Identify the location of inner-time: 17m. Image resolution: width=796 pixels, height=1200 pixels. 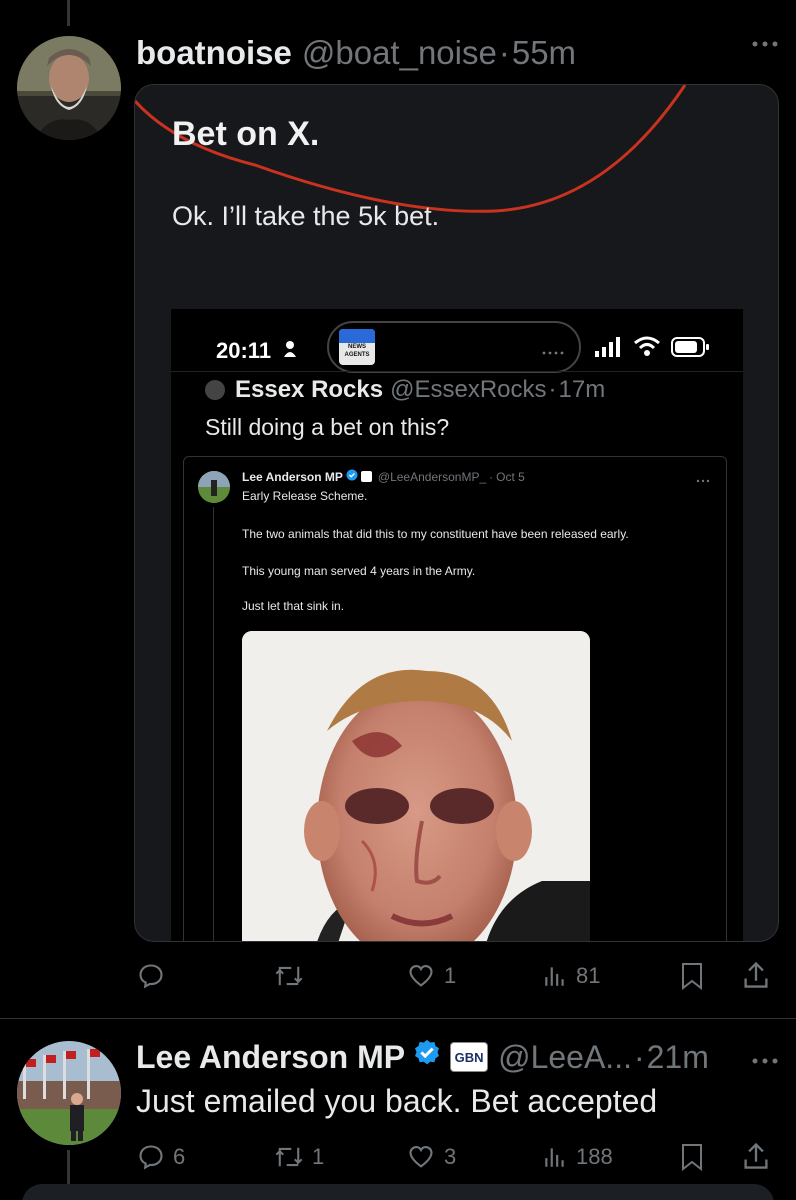
(582, 389).